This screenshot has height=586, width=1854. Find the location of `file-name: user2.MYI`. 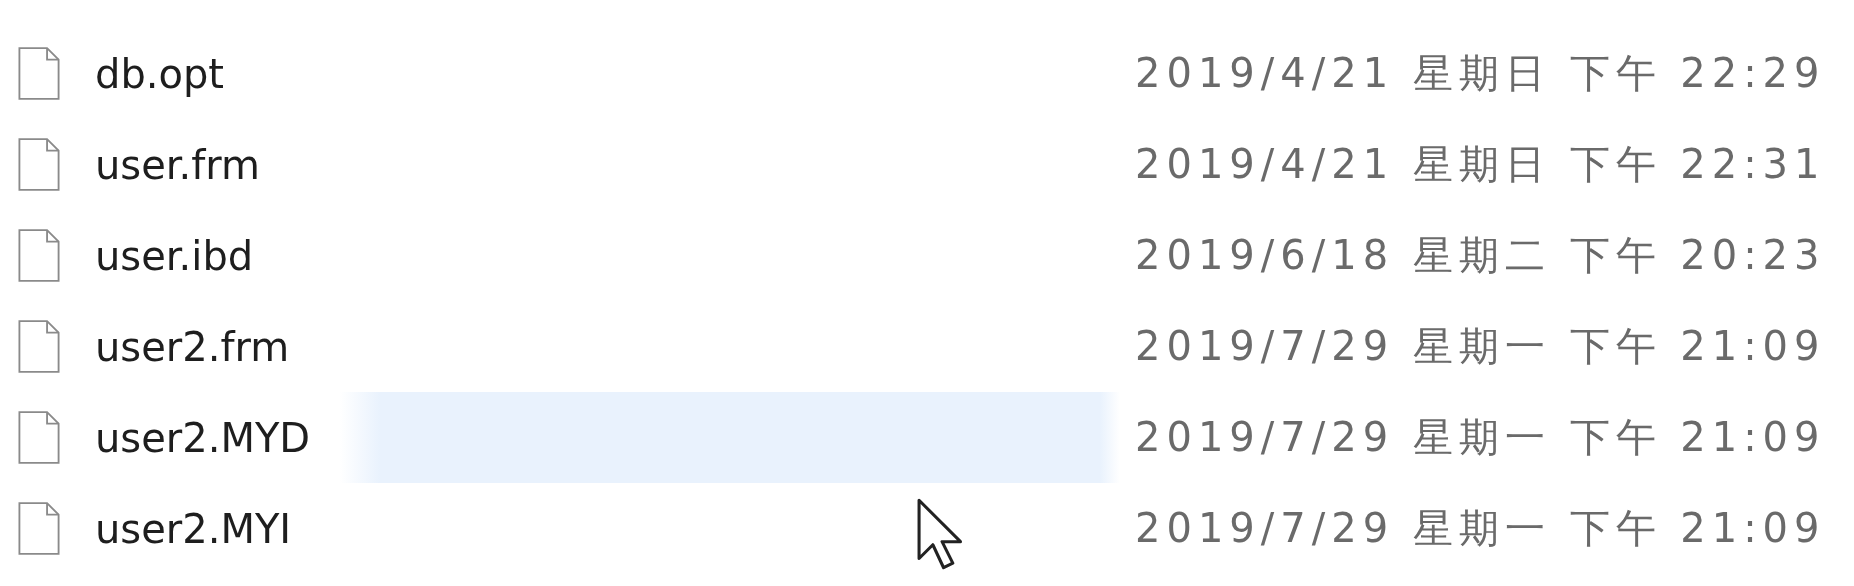

file-name: user2.MYI is located at coordinates (615, 528).